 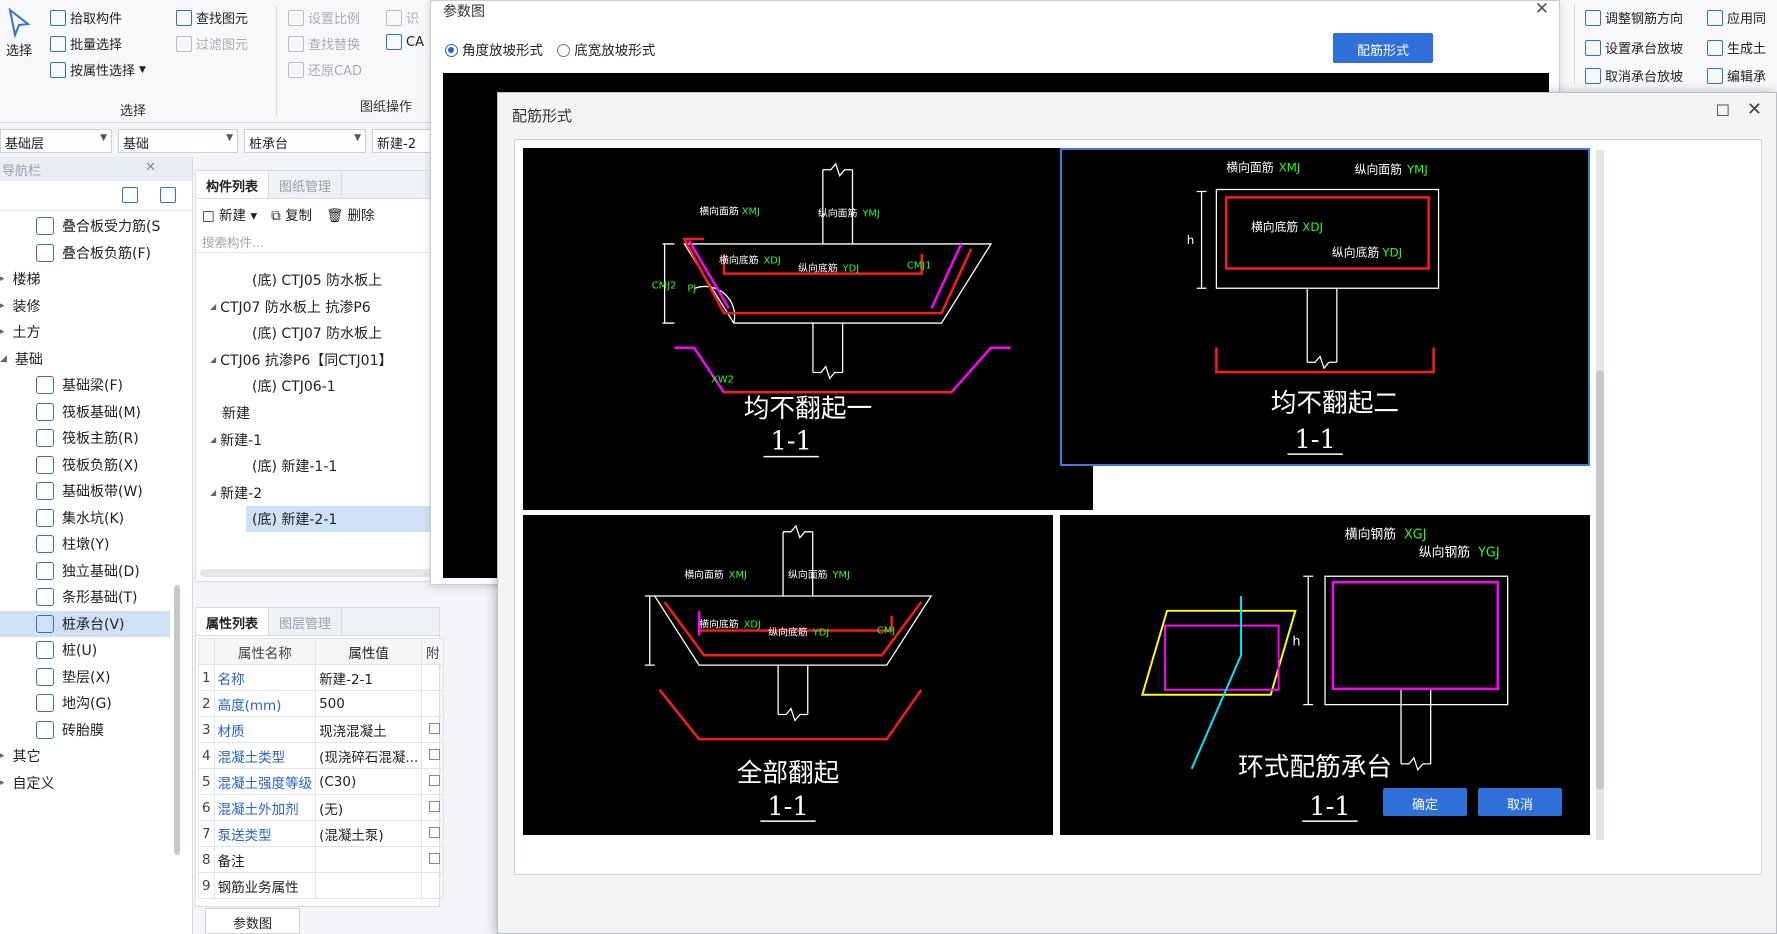 I want to click on tree-row: 新建, so click(x=236, y=413).